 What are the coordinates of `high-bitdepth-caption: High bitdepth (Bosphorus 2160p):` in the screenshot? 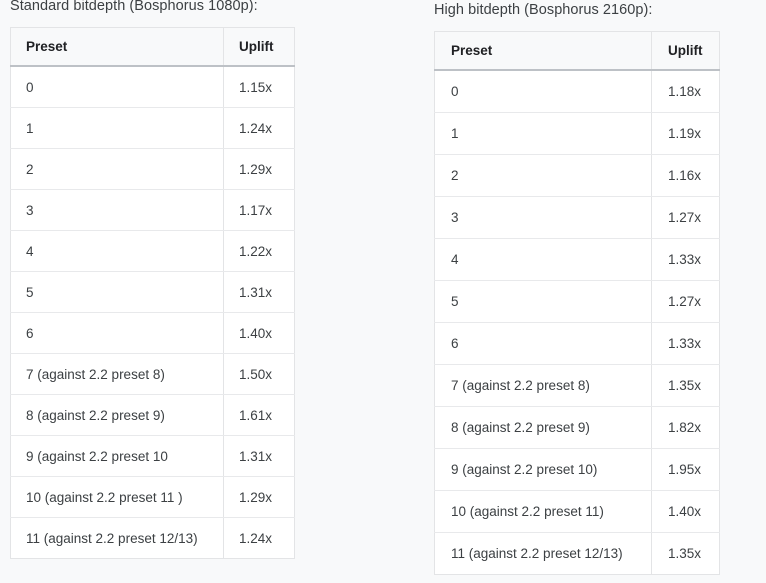 It's located at (543, 10).